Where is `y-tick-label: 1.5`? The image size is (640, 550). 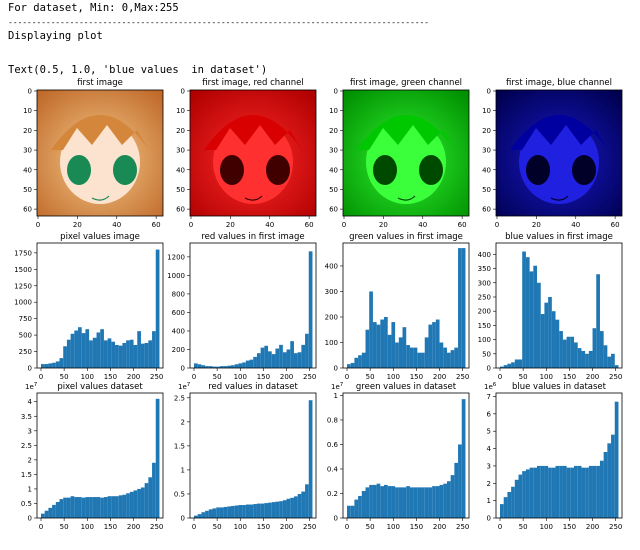 y-tick-label: 1.5 is located at coordinates (179, 446).